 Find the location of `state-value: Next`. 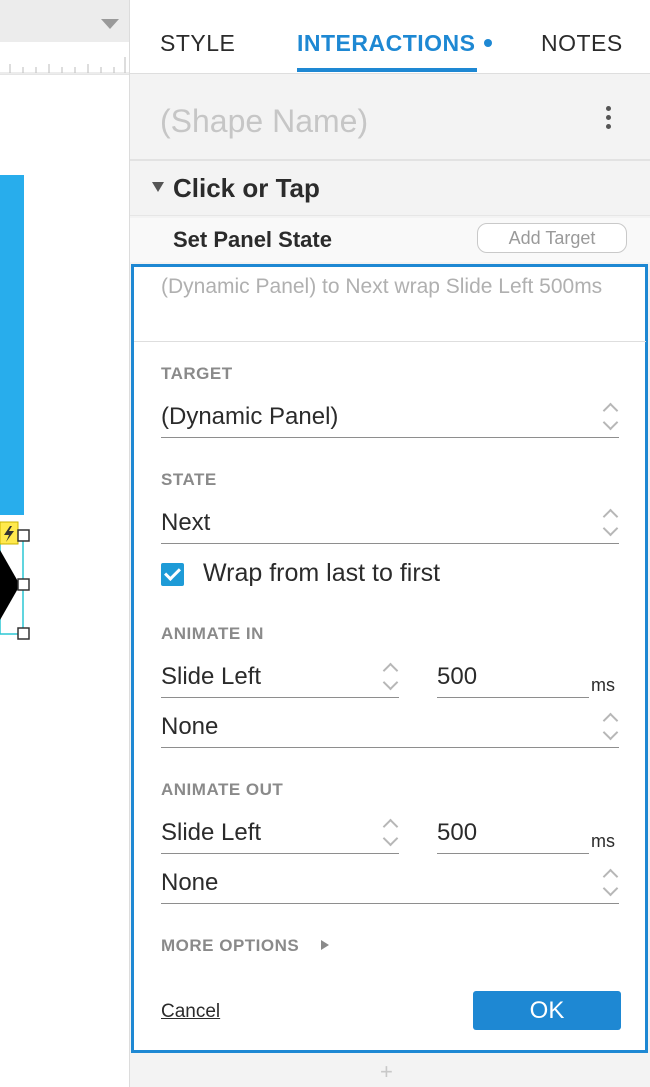

state-value: Next is located at coordinates (186, 522).